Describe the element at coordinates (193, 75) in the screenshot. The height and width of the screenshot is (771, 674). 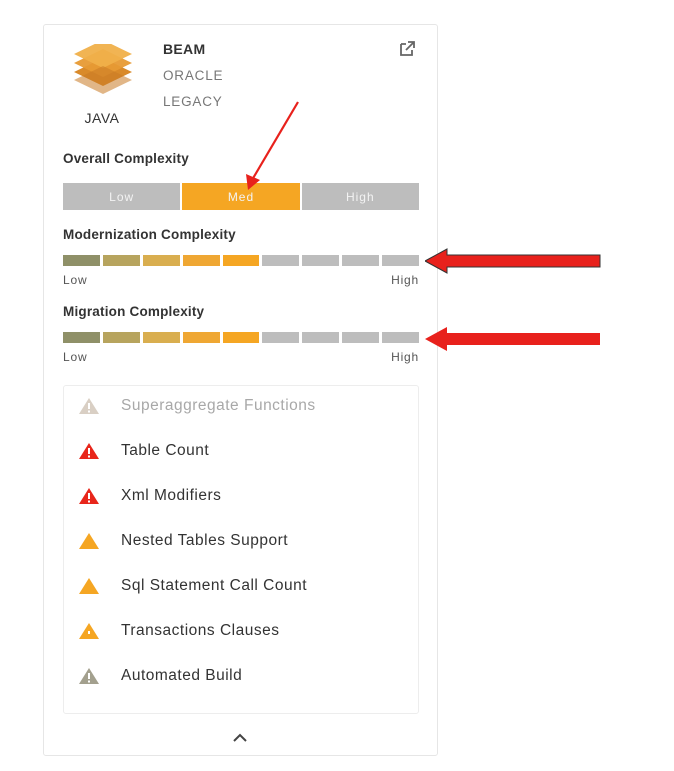
I see `tag-oracle: ORACLE` at that location.